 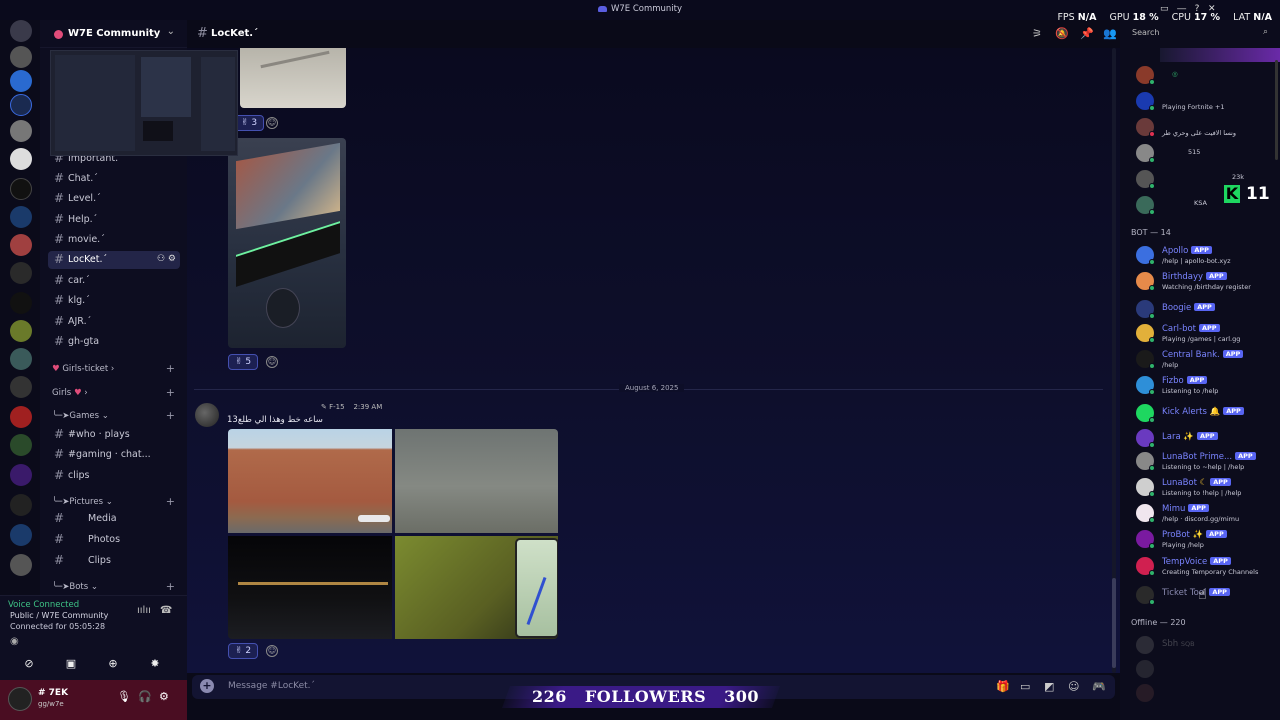 I want to click on member-row: Playing Fortnite +1, so click(x=1204, y=102).